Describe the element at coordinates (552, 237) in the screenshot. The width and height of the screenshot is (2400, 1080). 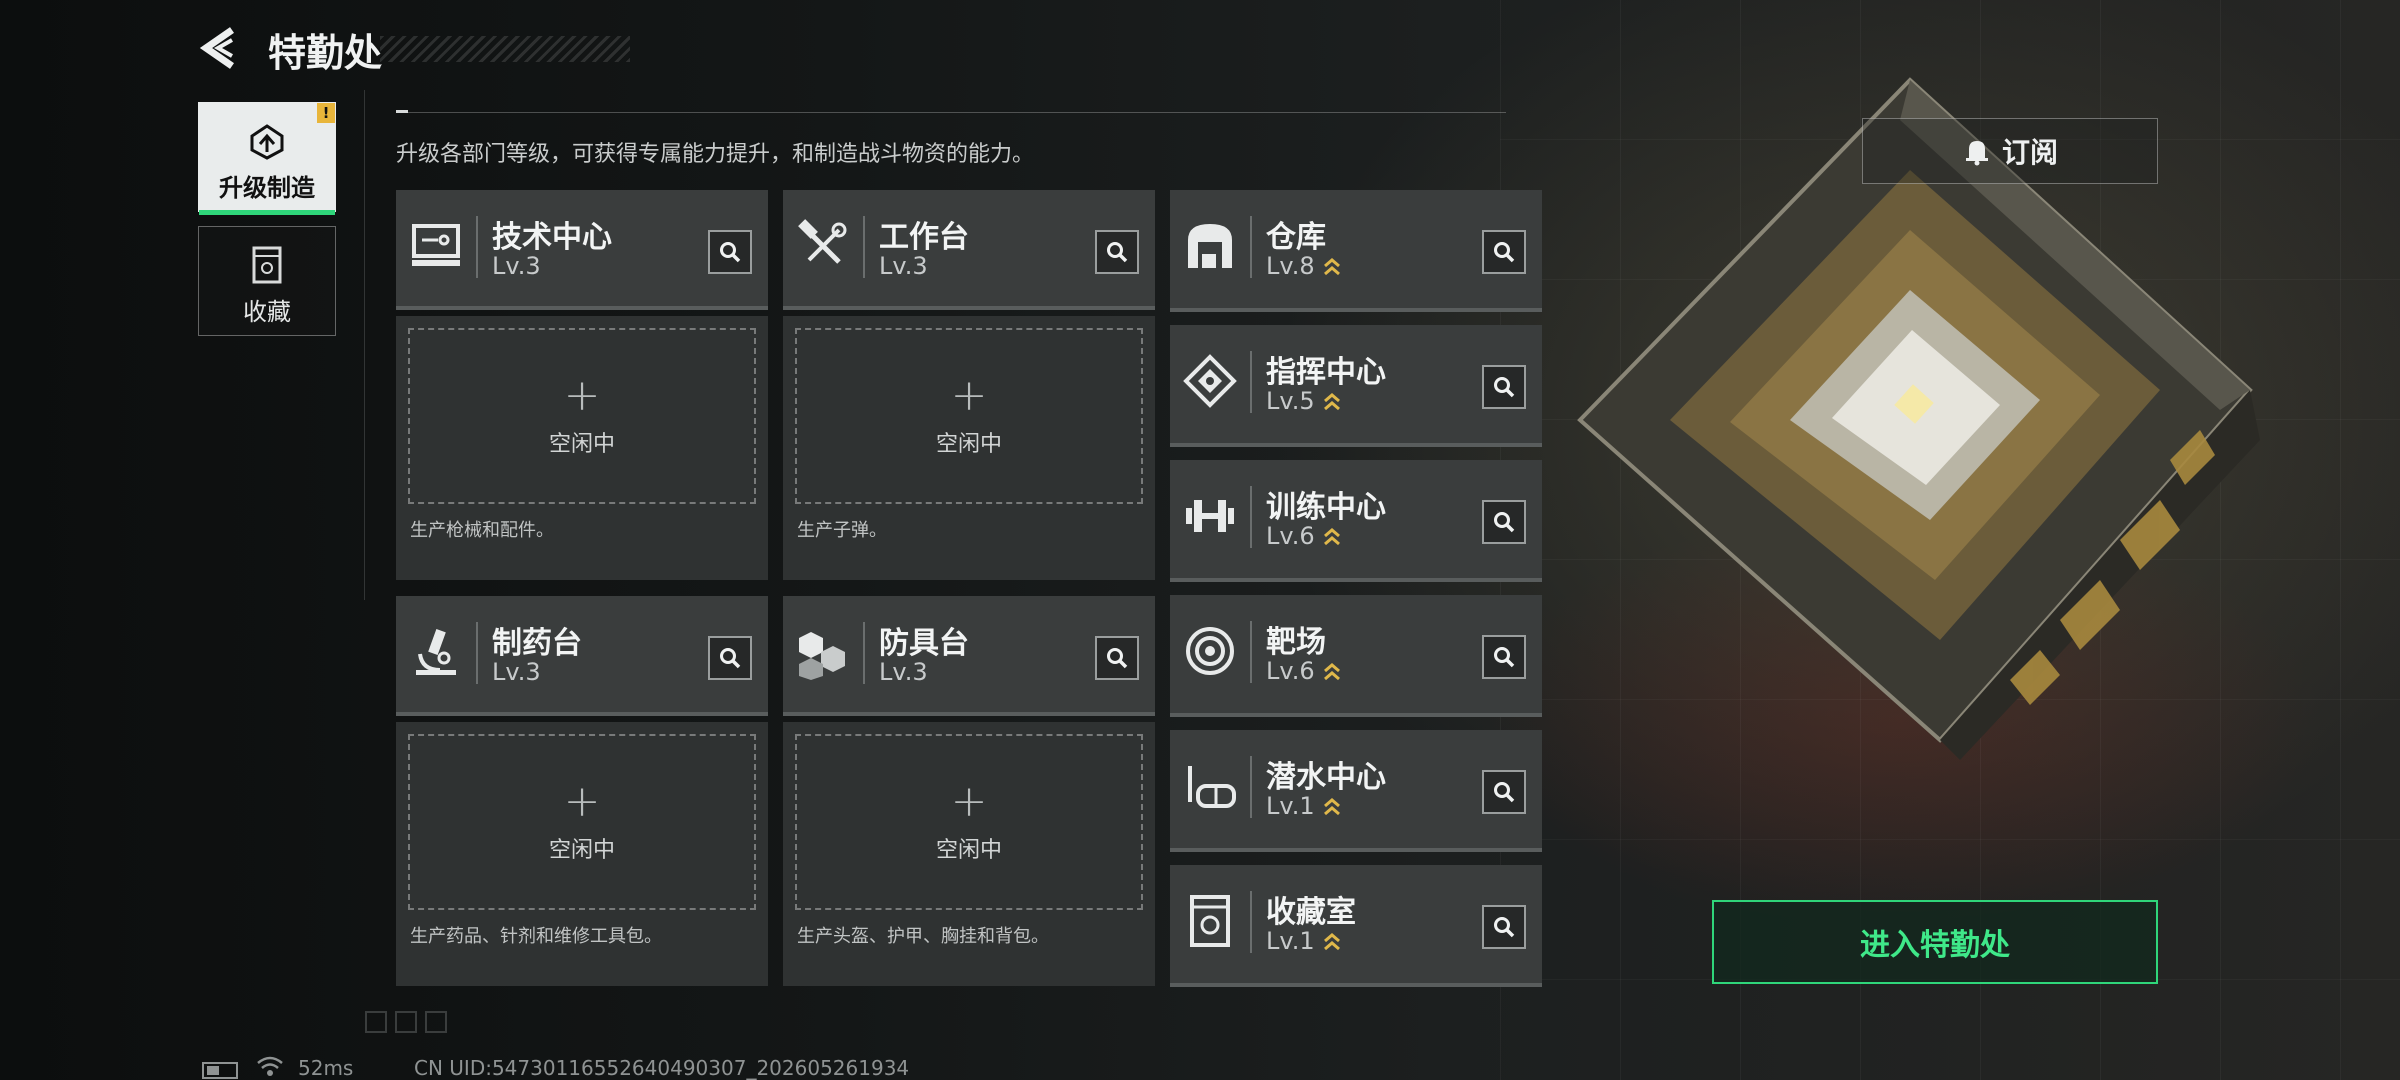
I see `department-name: 技术中心` at that location.